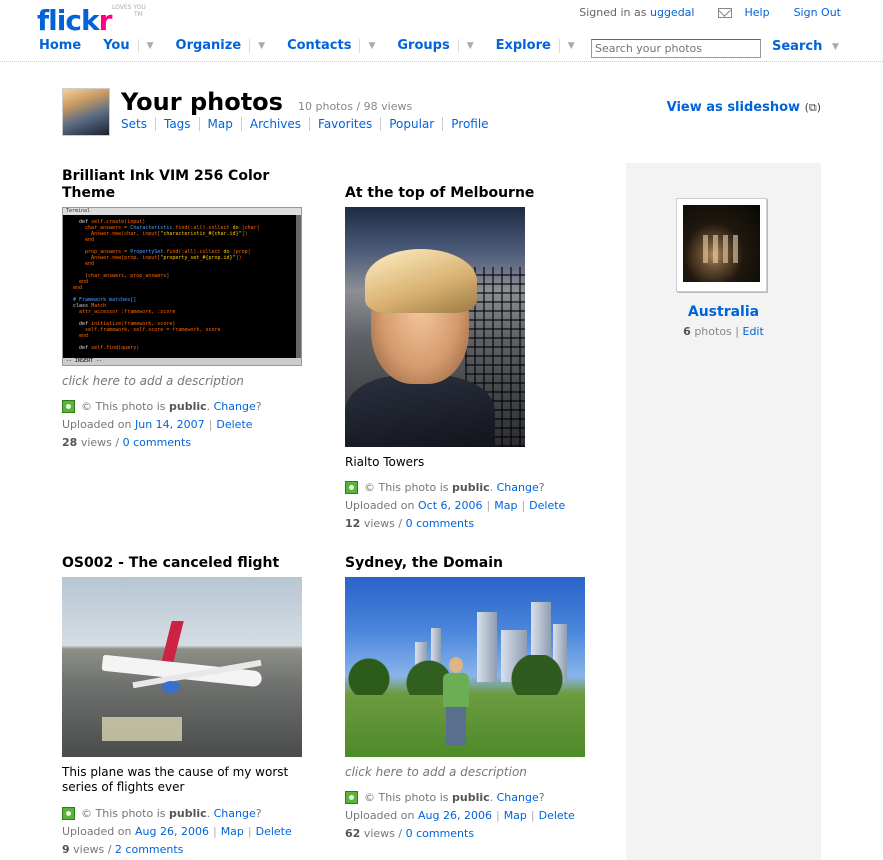 This screenshot has height=860, width=883. Describe the element at coordinates (187, 185) in the screenshot. I see `photo-title: Brilliant Ink VIM 256 Color Theme` at that location.